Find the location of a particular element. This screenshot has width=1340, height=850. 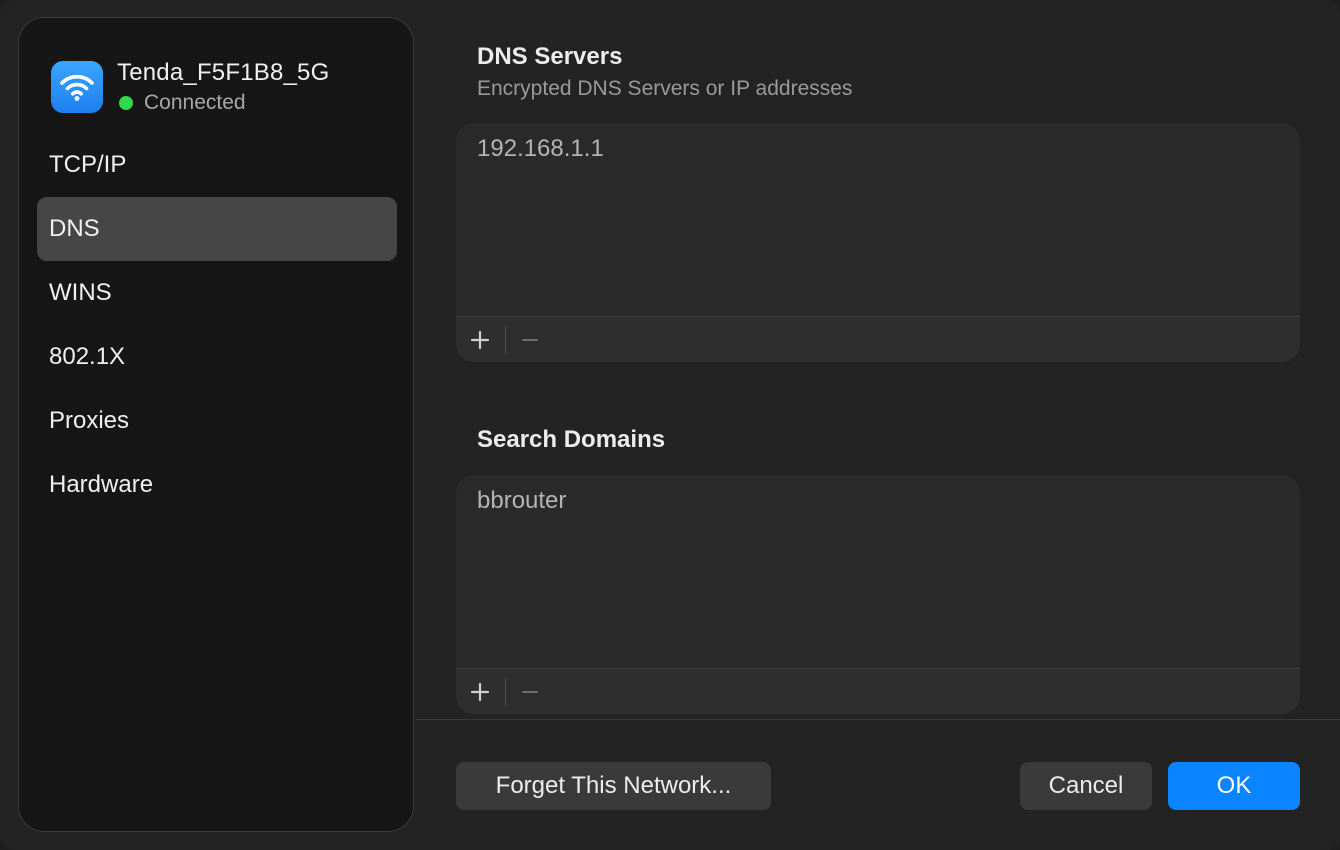

sidebar-item-8021x: 802.1X is located at coordinates (217, 357).